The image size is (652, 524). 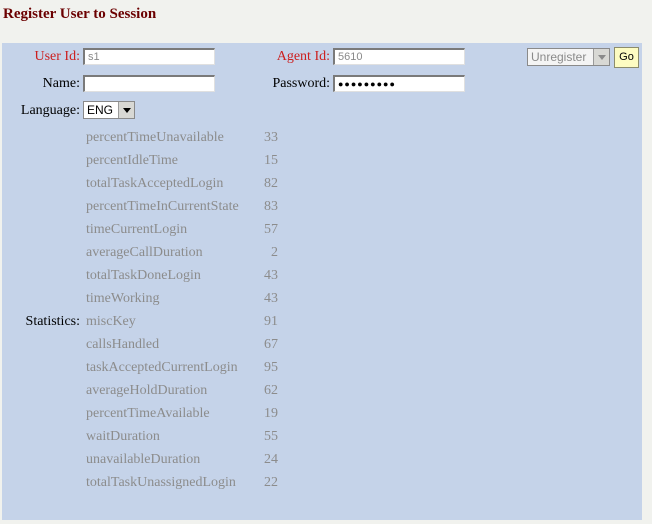 What do you see at coordinates (271, 436) in the screenshot?
I see `statistic-value: 55` at bounding box center [271, 436].